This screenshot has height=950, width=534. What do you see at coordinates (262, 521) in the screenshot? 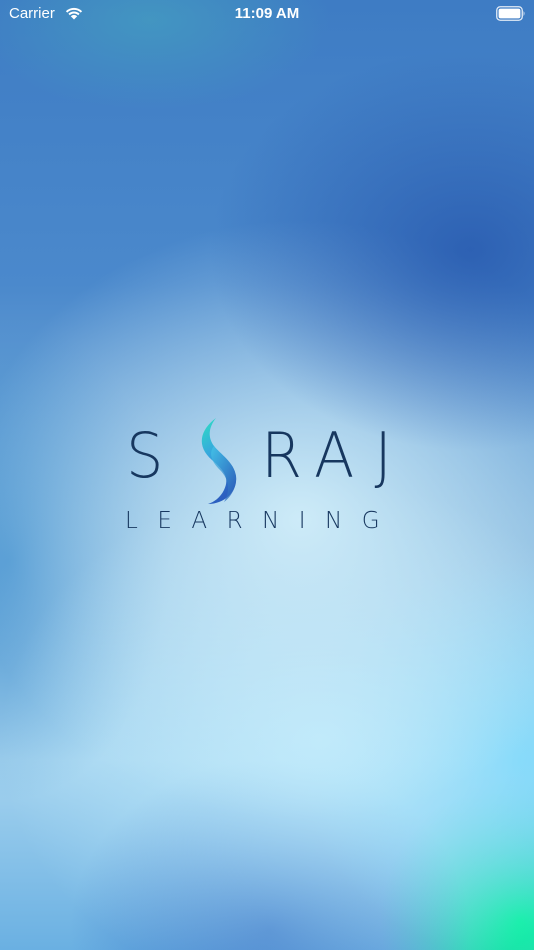
I see `logo-subtitle: LEARNING` at bounding box center [262, 521].